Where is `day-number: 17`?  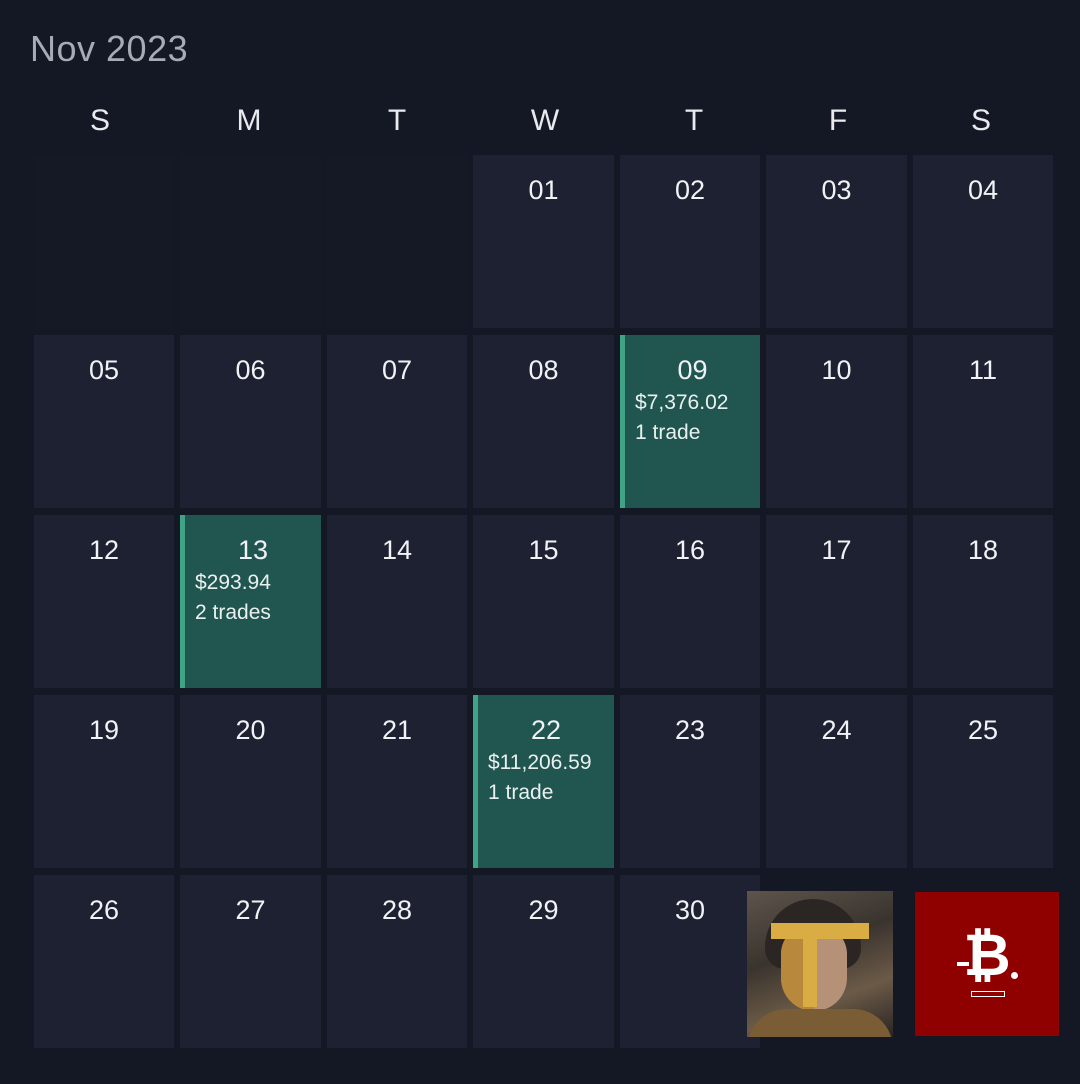 day-number: 17 is located at coordinates (836, 550).